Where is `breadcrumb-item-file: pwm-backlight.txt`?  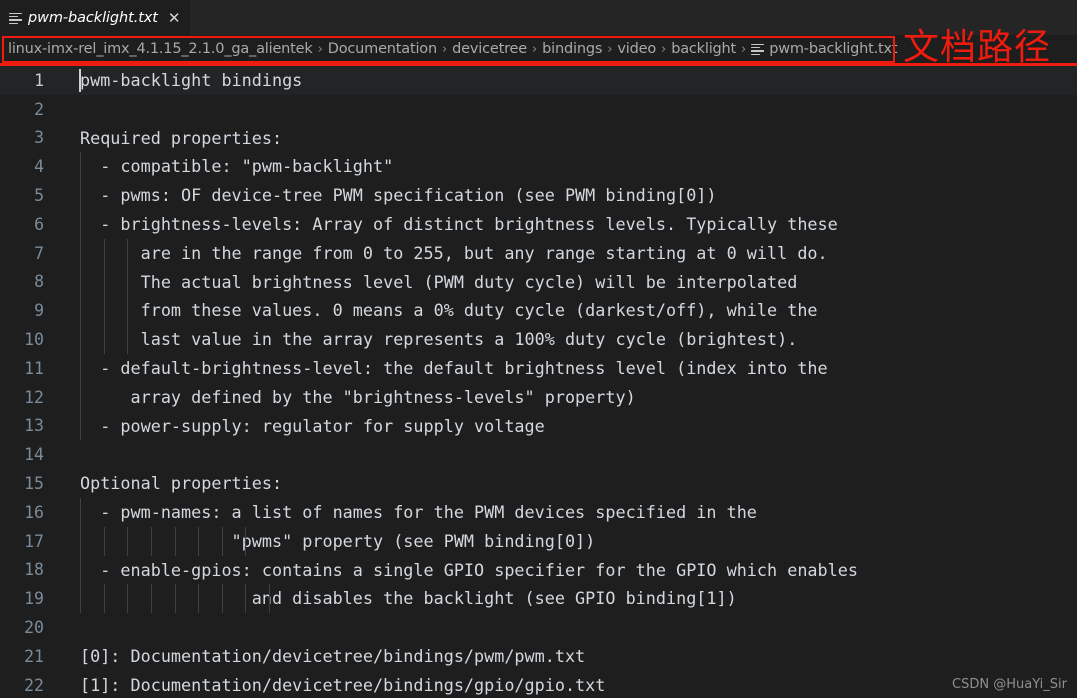
breadcrumb-item-file: pwm-backlight.txt is located at coordinates (824, 49).